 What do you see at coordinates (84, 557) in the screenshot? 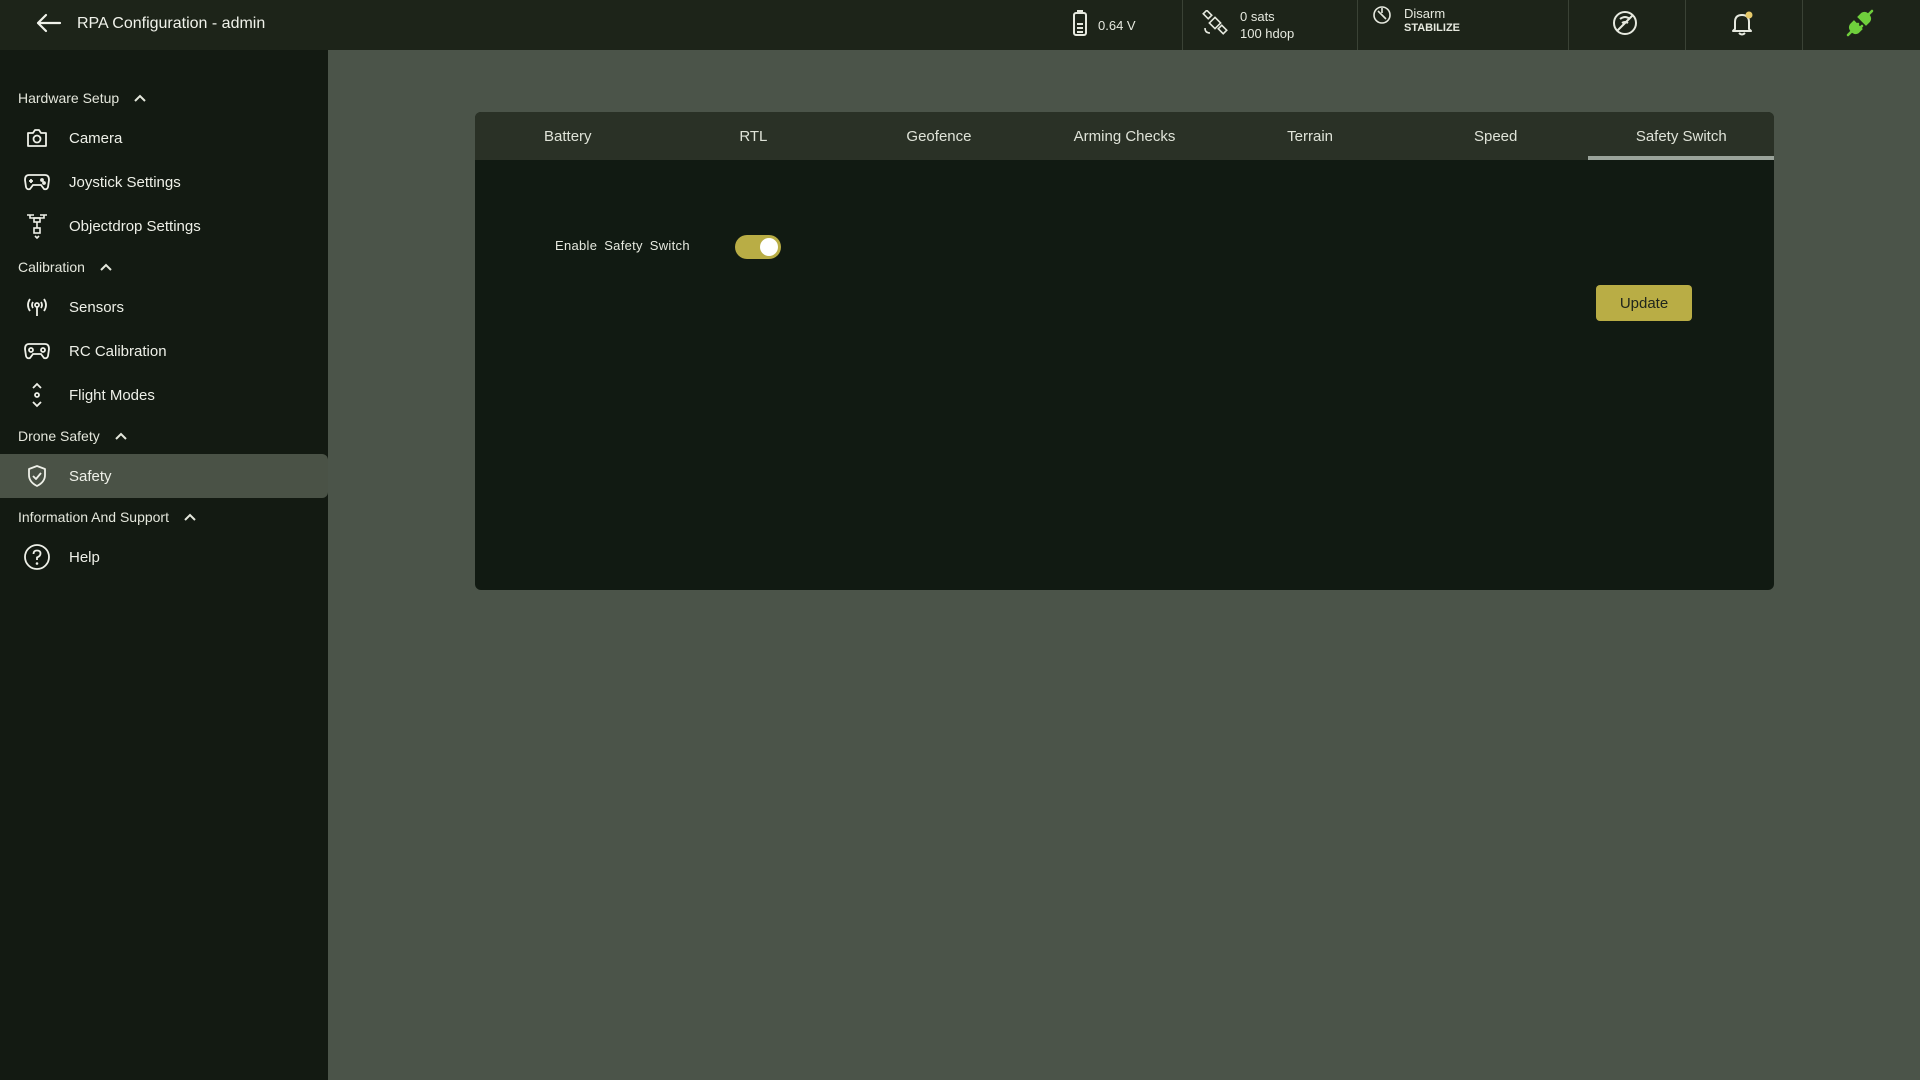
I see `sidebar-item-label: Help` at bounding box center [84, 557].